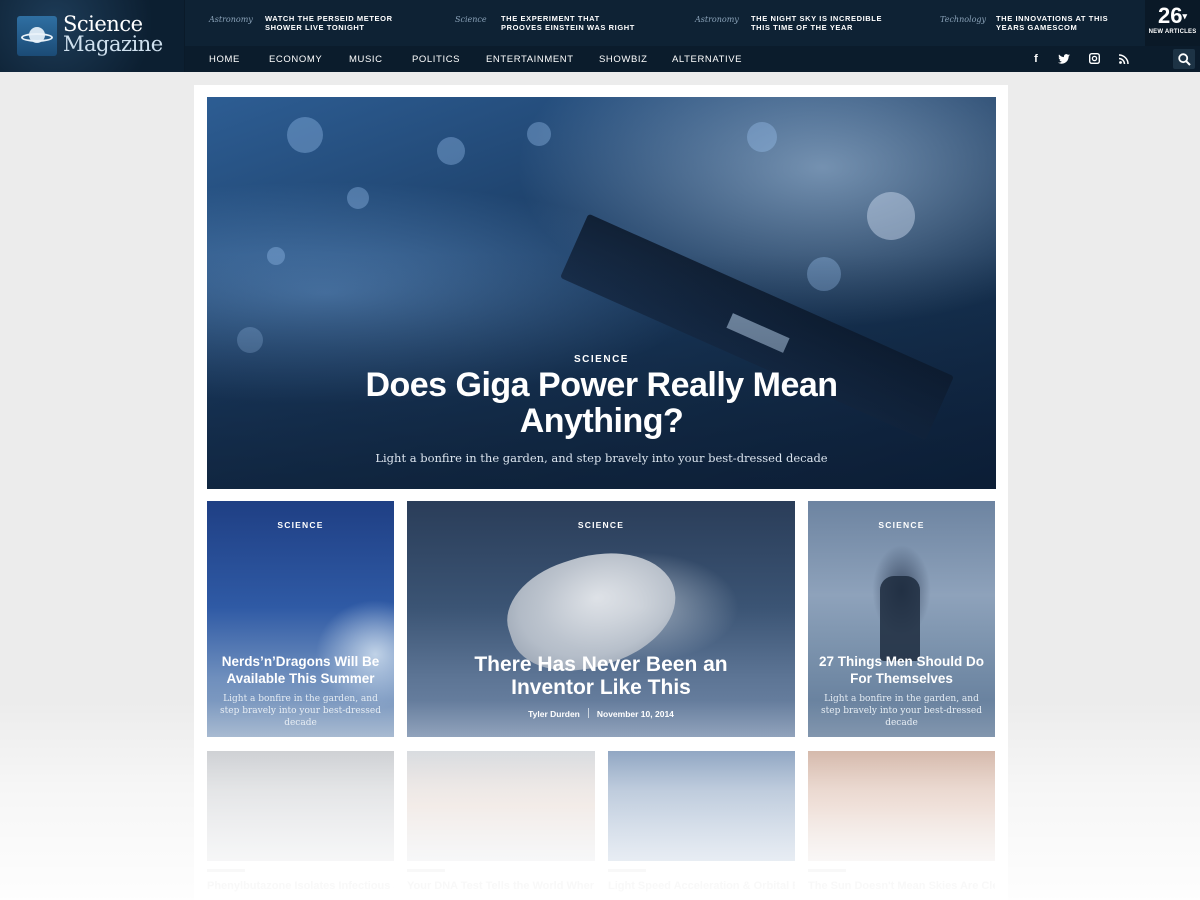 The width and height of the screenshot is (1200, 900). What do you see at coordinates (1124, 59) in the screenshot?
I see `rss-icon` at bounding box center [1124, 59].